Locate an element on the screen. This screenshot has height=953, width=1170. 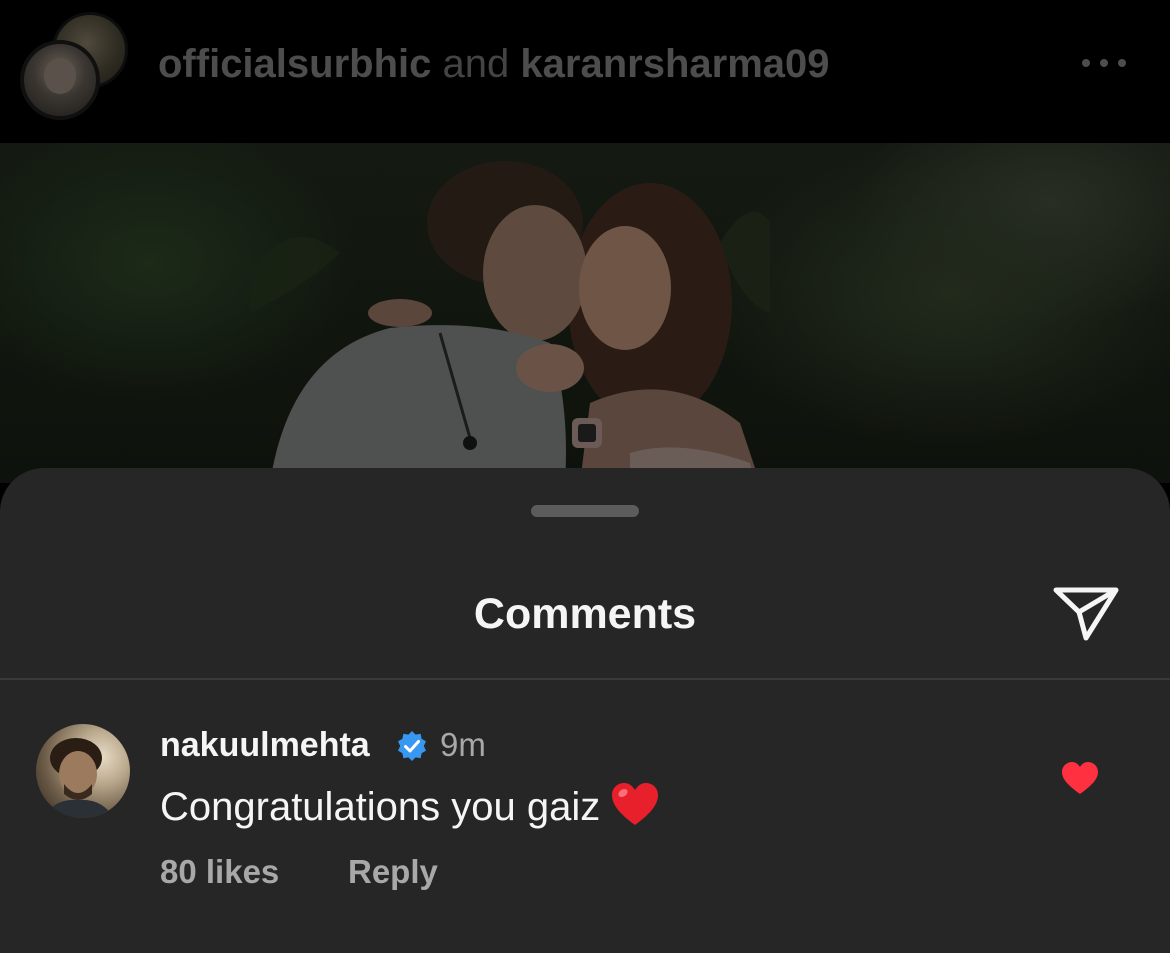
heart-filled-icon is located at coordinates (1080, 778).